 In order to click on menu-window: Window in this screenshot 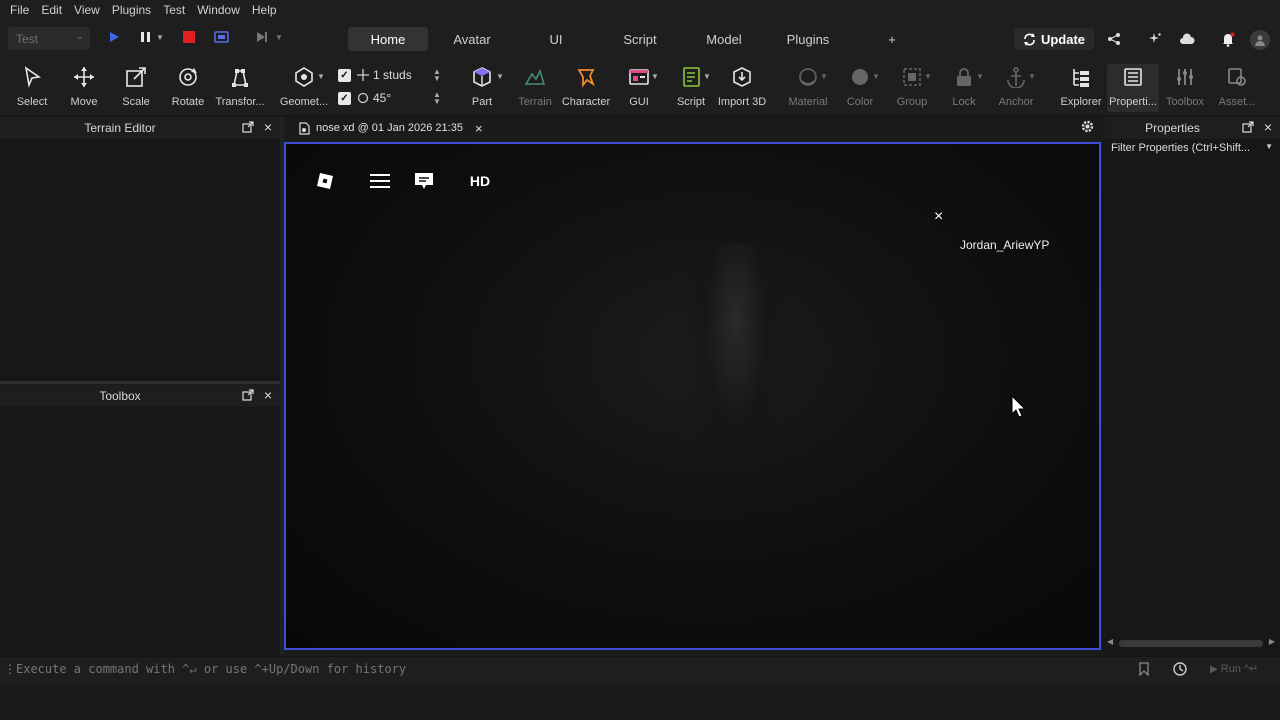, I will do `click(218, 10)`.